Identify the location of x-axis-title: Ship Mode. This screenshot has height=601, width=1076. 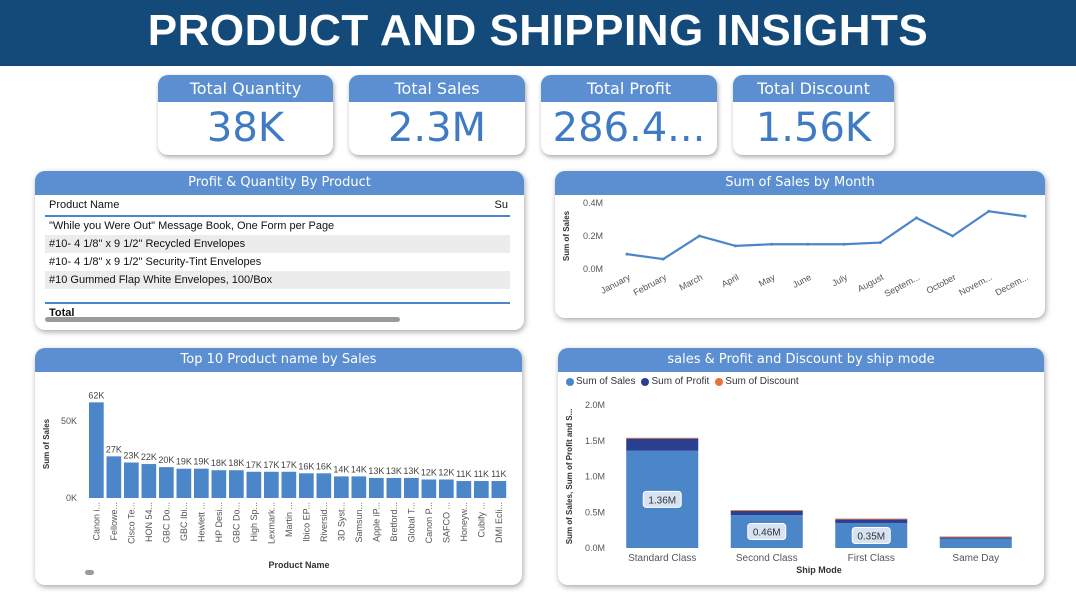
(819, 570).